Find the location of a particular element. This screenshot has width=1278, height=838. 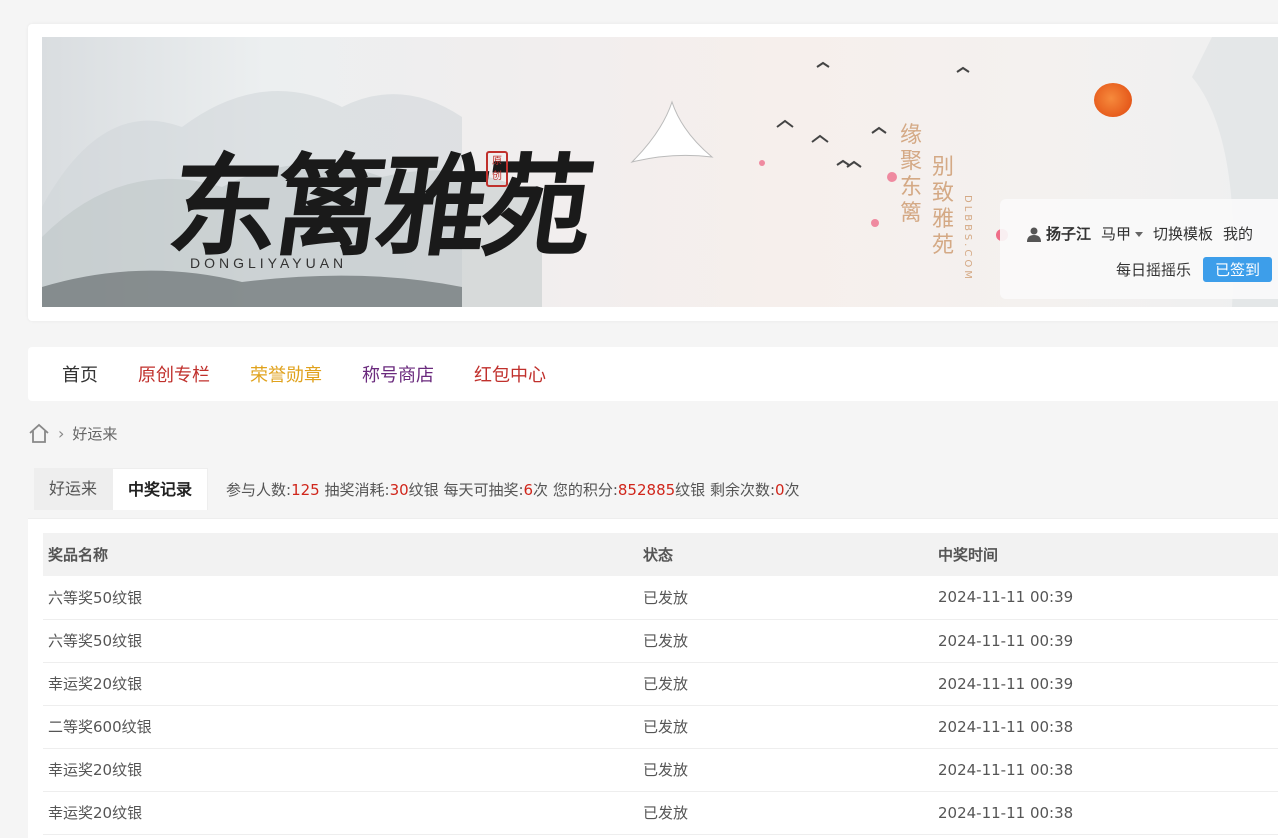

stat-remaining: 0 is located at coordinates (780, 489).